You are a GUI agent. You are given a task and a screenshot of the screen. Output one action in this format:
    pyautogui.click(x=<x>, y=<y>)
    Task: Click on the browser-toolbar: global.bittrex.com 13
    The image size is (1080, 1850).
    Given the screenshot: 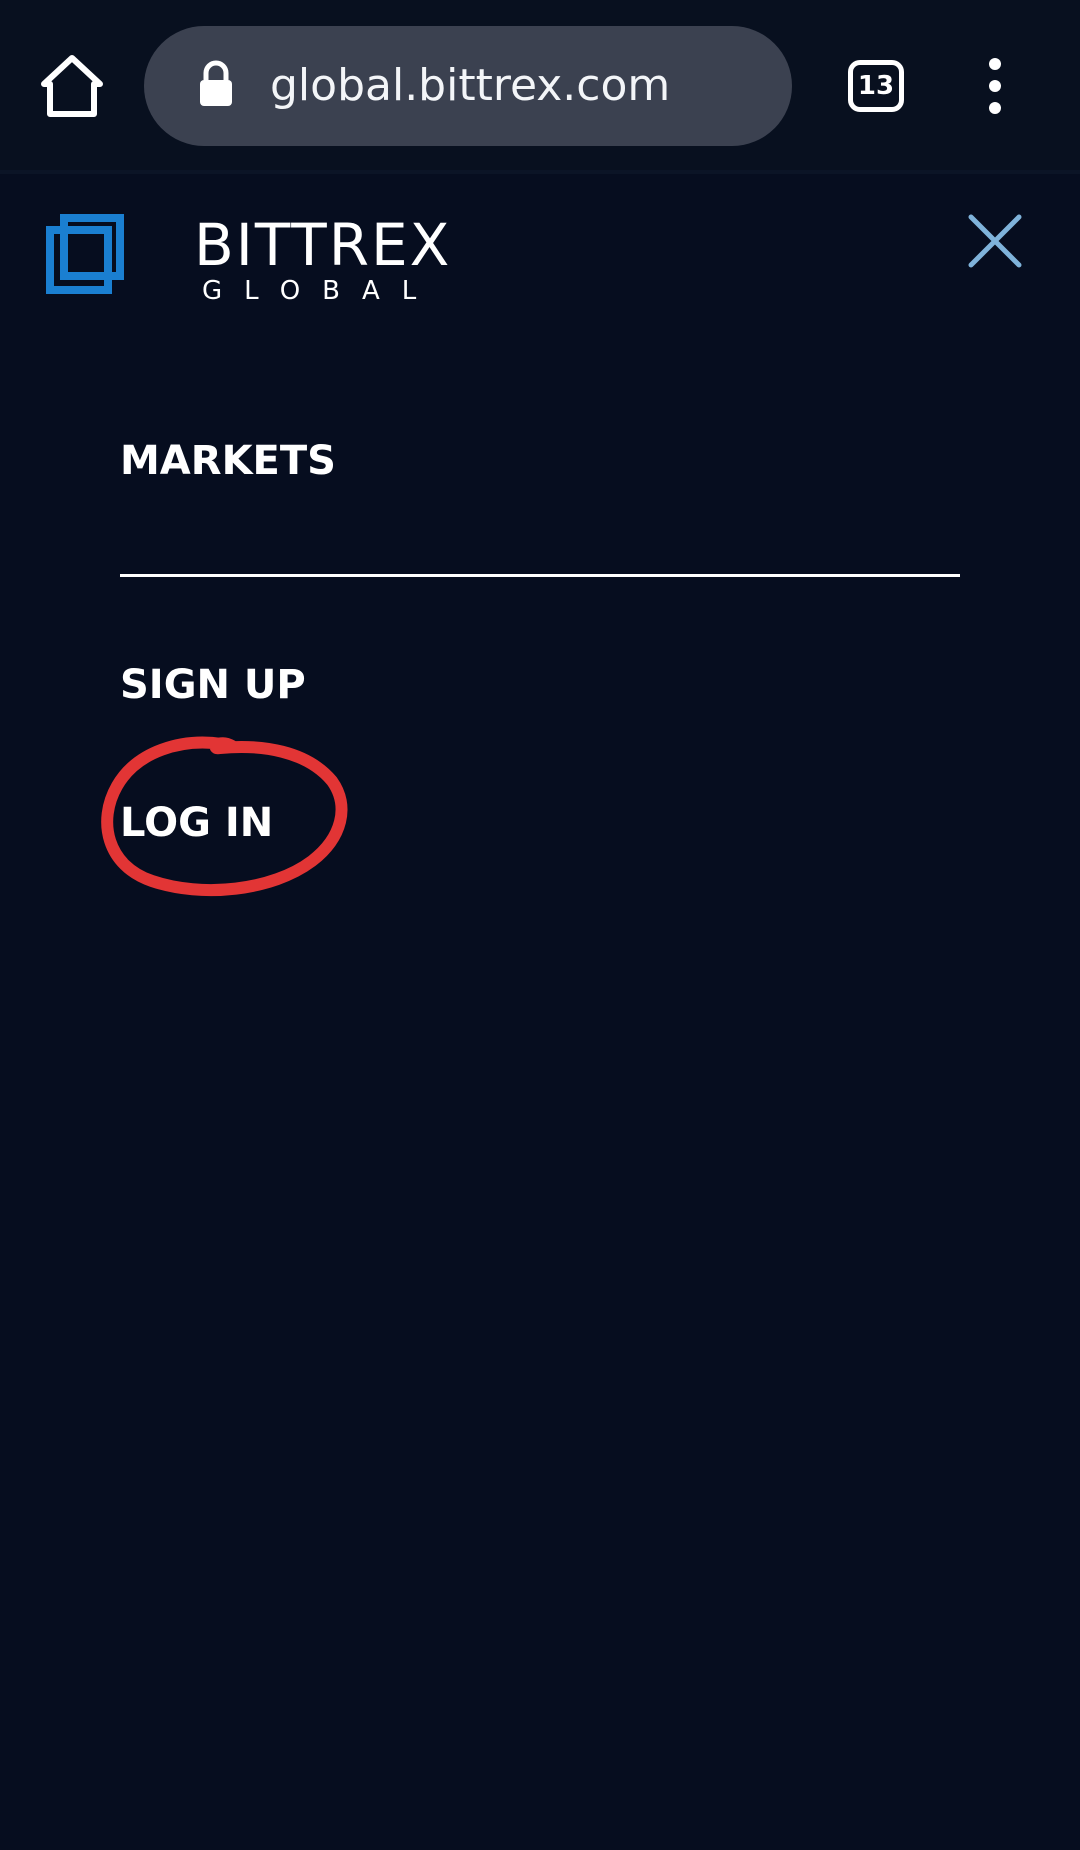 What is the action you would take?
    pyautogui.click(x=540, y=85)
    